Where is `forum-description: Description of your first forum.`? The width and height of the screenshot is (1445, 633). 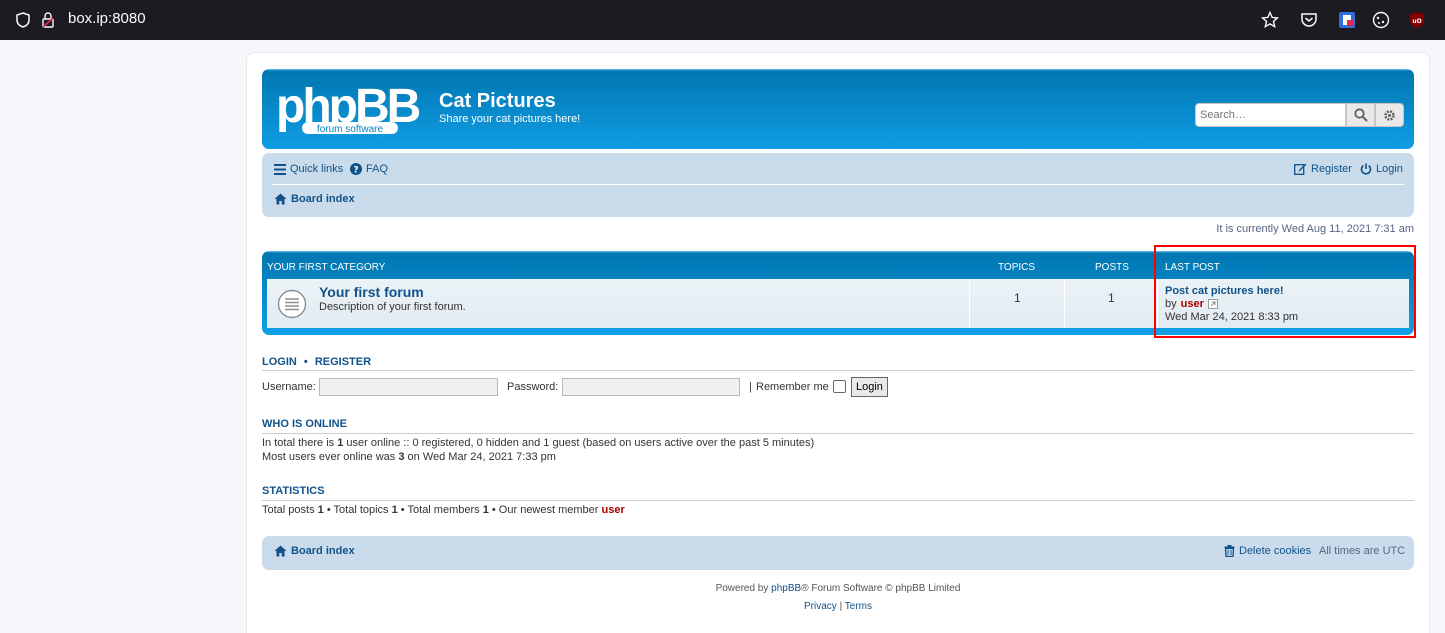 forum-description: Description of your first forum. is located at coordinates (392, 307).